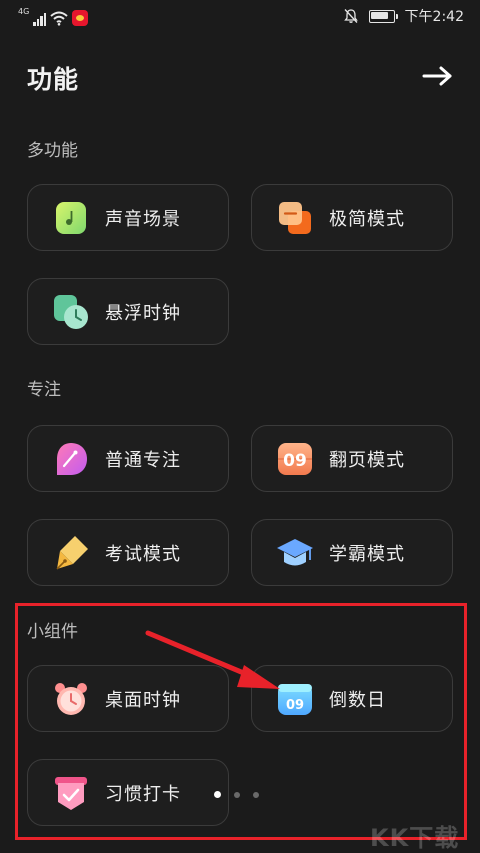 This screenshot has width=480, height=853. What do you see at coordinates (383, 16) in the screenshot?
I see `battery-icon` at bounding box center [383, 16].